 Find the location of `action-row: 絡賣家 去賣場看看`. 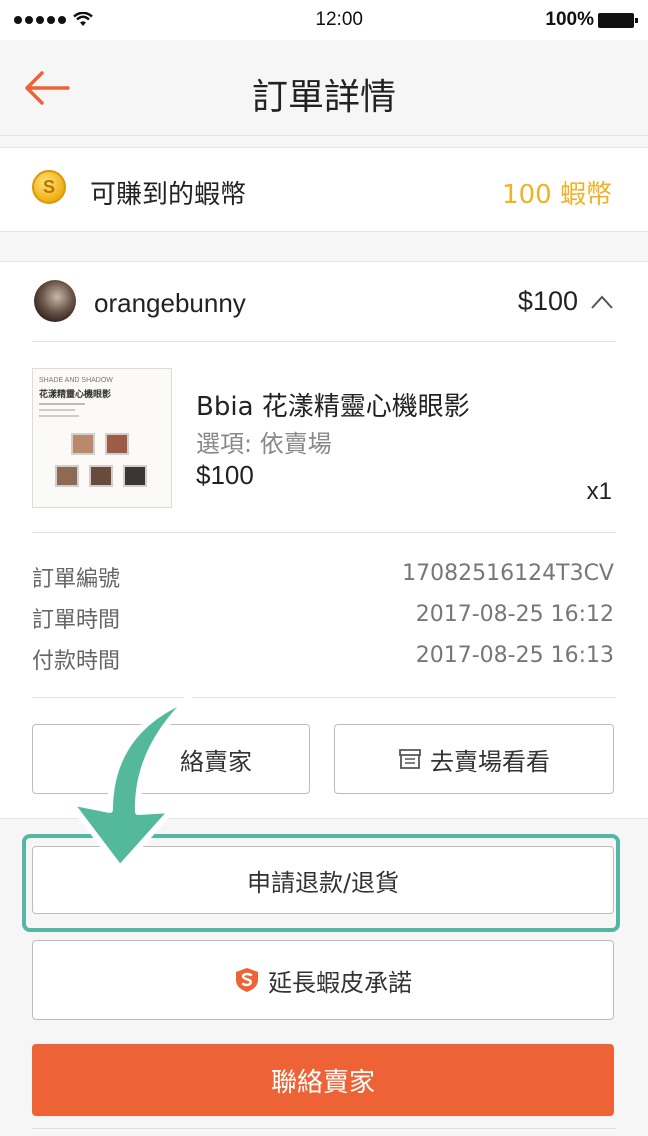

action-row: 絡賣家 去賣場看看 is located at coordinates (324, 758).